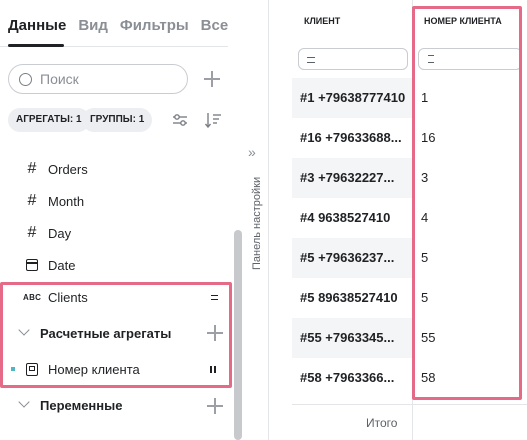 The height and width of the screenshot is (440, 527). What do you see at coordinates (382, 423) in the screenshot?
I see `totals-label: Итого` at bounding box center [382, 423].